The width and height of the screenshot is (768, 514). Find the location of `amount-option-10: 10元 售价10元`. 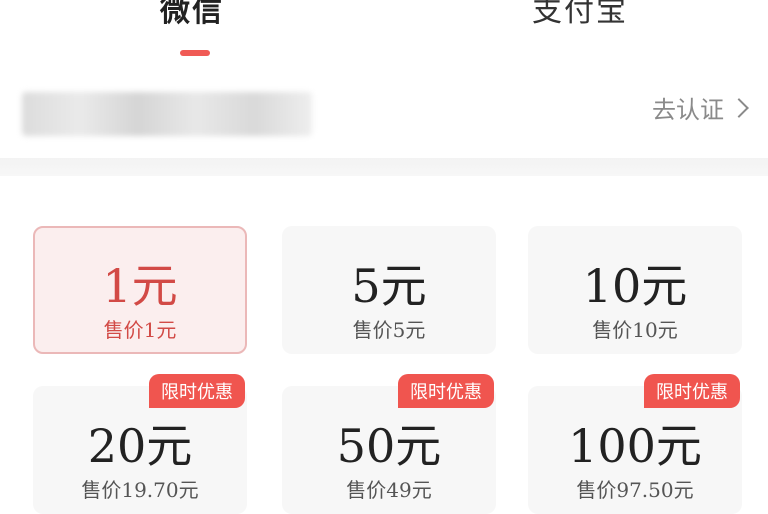

amount-option-10: 10元 售价10元 is located at coordinates (635, 290).